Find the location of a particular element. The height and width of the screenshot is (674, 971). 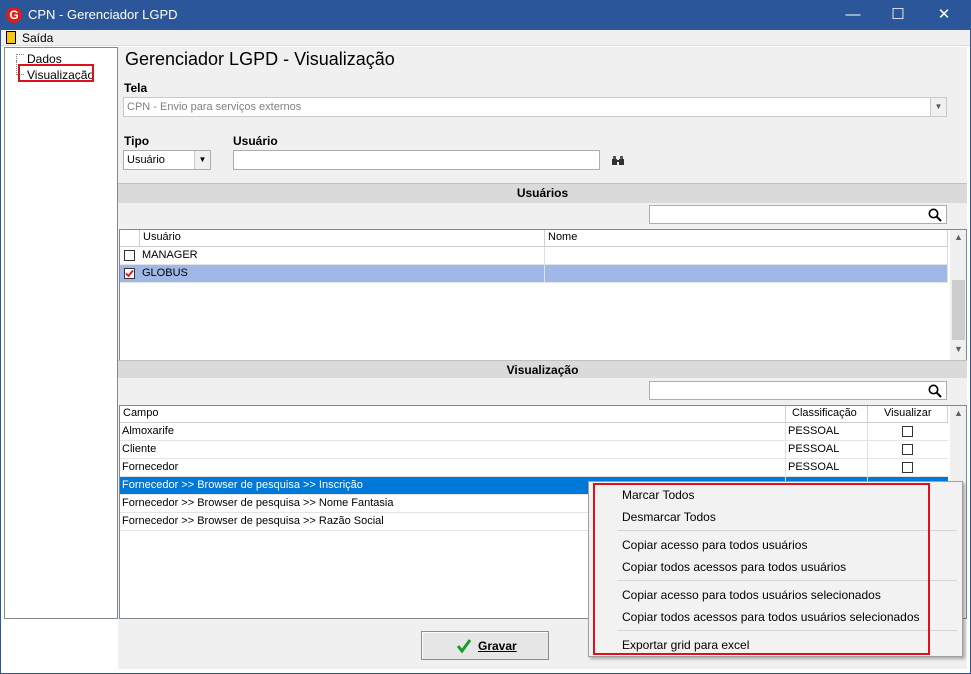

column-header-visualizar: Visualizar is located at coordinates (908, 414).